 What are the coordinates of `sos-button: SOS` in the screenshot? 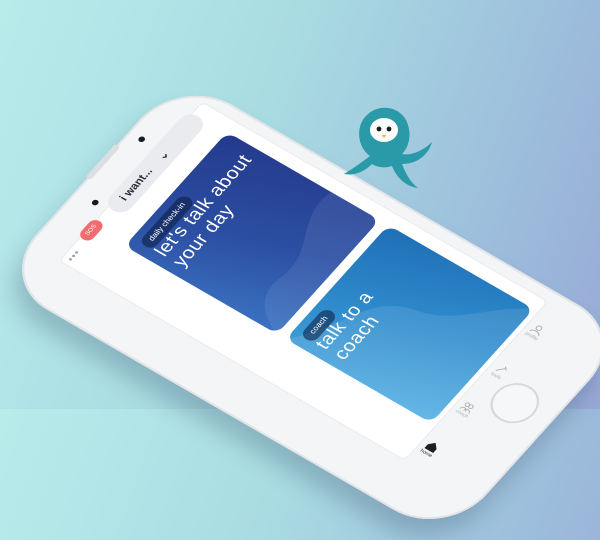 It's located at (91, 230).